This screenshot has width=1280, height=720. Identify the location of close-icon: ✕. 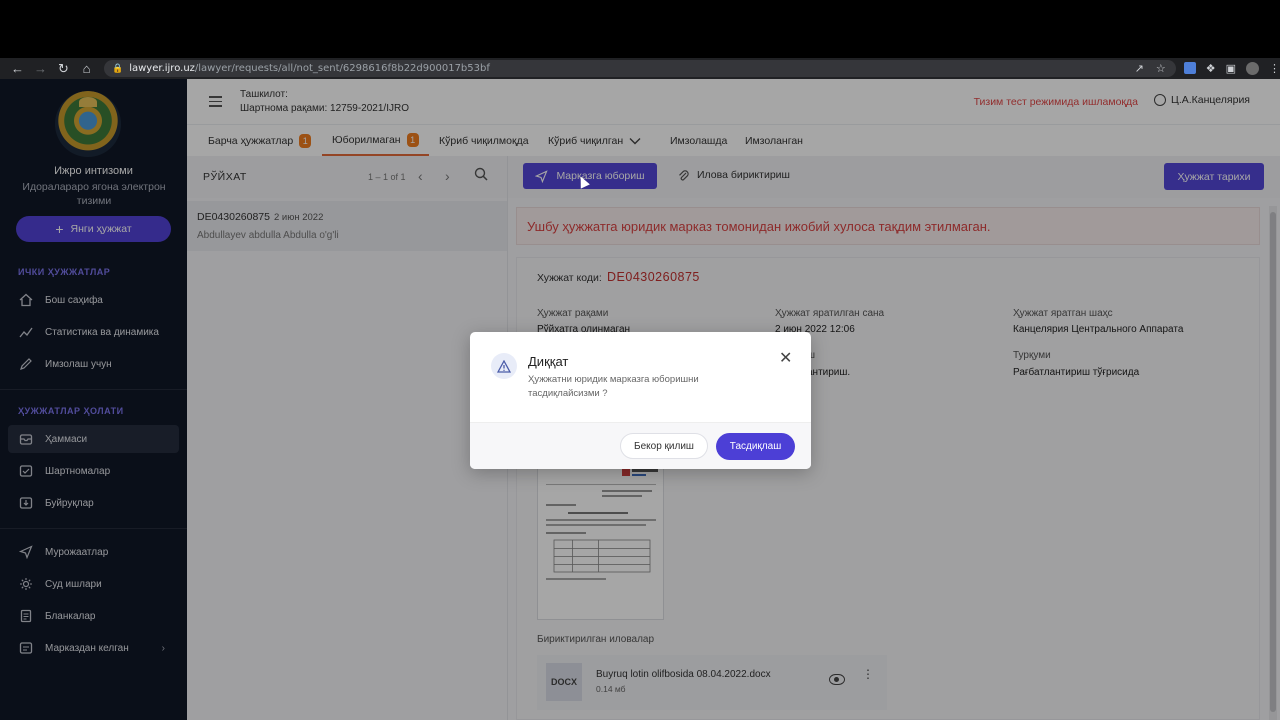
(785, 358).